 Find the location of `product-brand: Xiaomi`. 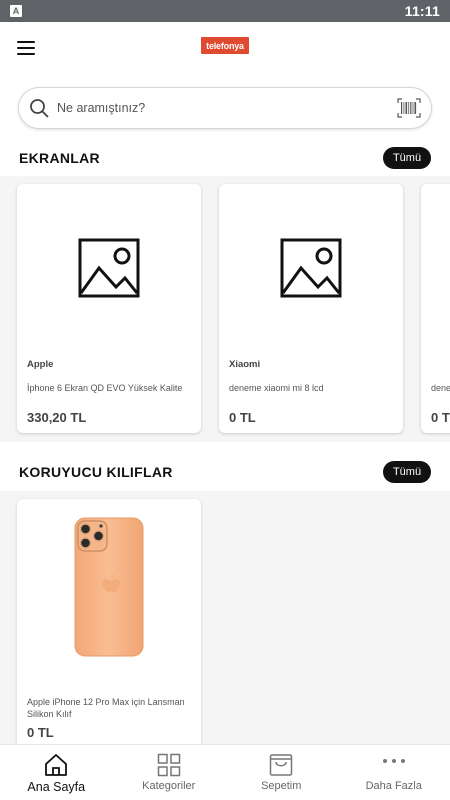

product-brand: Xiaomi is located at coordinates (245, 364).